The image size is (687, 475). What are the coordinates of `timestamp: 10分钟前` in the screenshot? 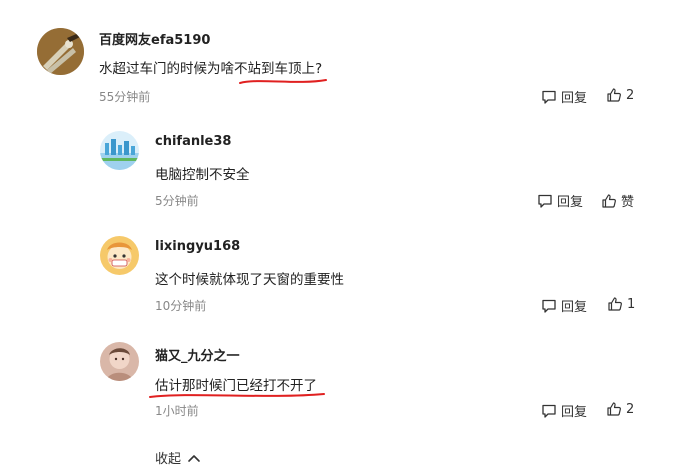 It's located at (181, 306).